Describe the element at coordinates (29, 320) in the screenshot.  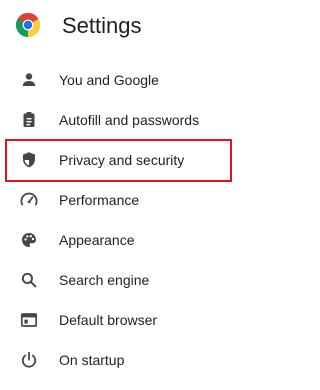
I see `browser-window-icon` at that location.